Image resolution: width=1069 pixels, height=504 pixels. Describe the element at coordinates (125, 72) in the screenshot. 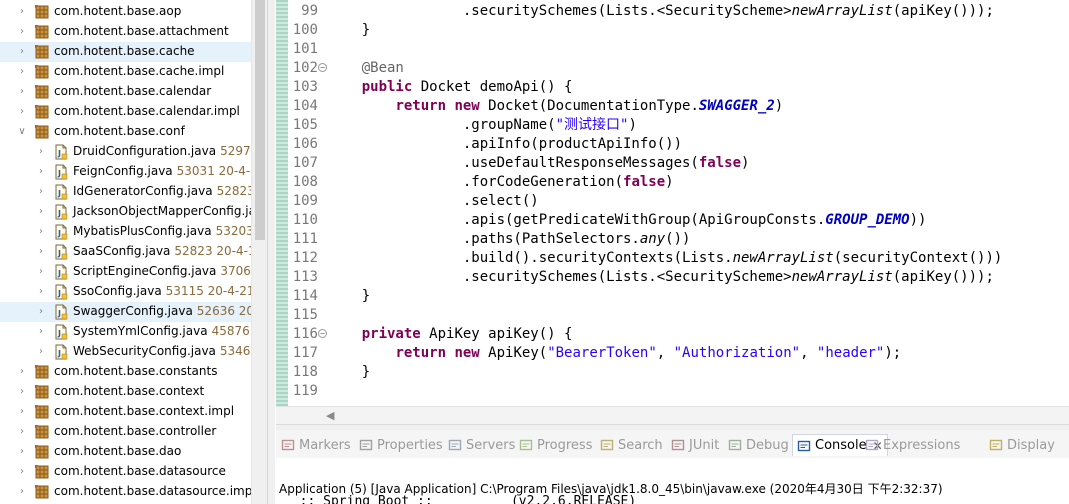

I see `package-tree-item: › com.hotent.base.cache.impl` at that location.